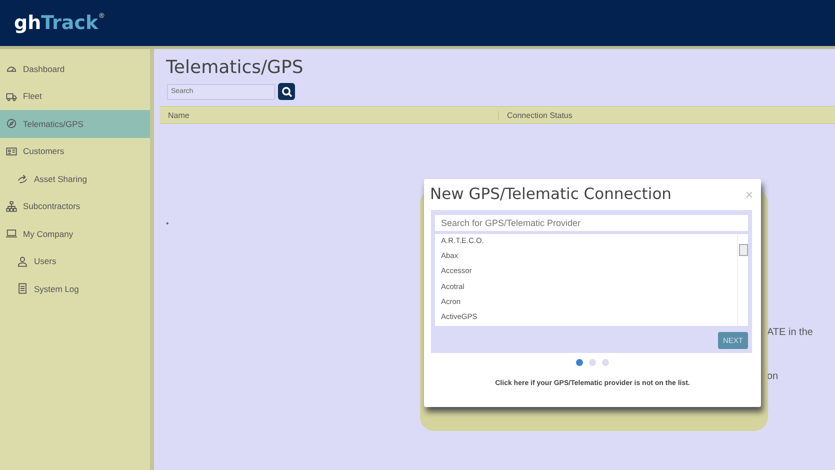  I want to click on sidebar-item: Telematics/GPS, so click(75, 124).